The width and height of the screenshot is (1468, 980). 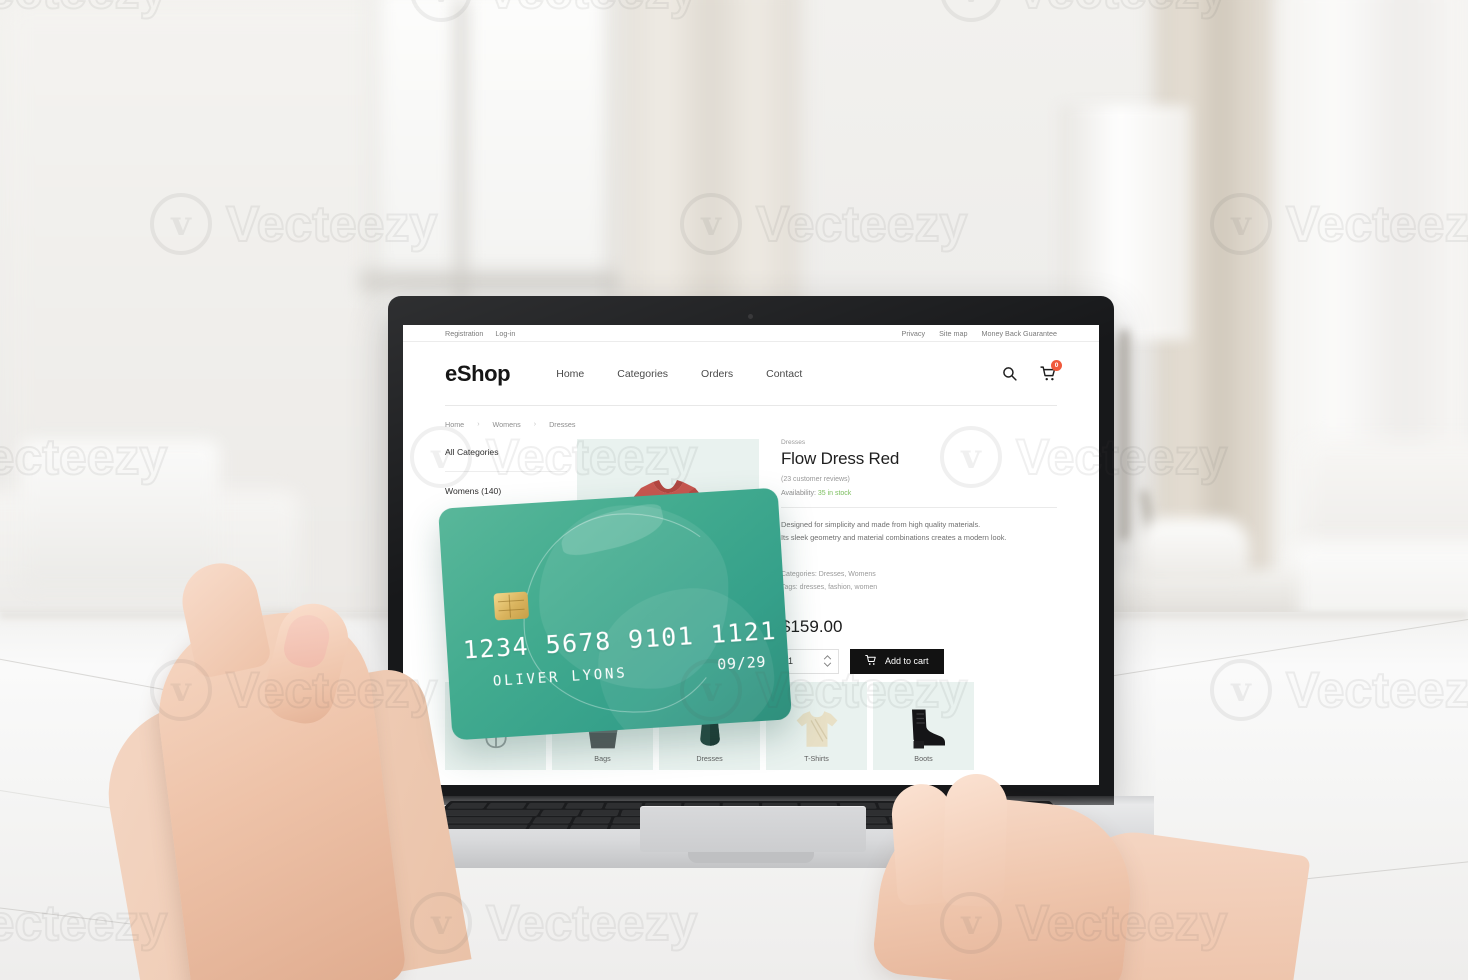 I want to click on right-middle-finger, so click(x=975, y=840).